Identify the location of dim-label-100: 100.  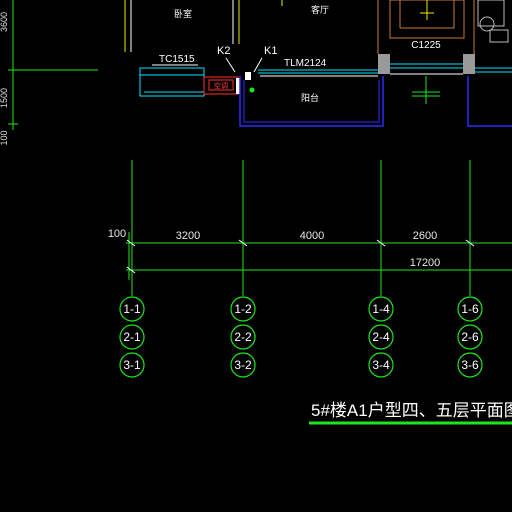
(117, 234).